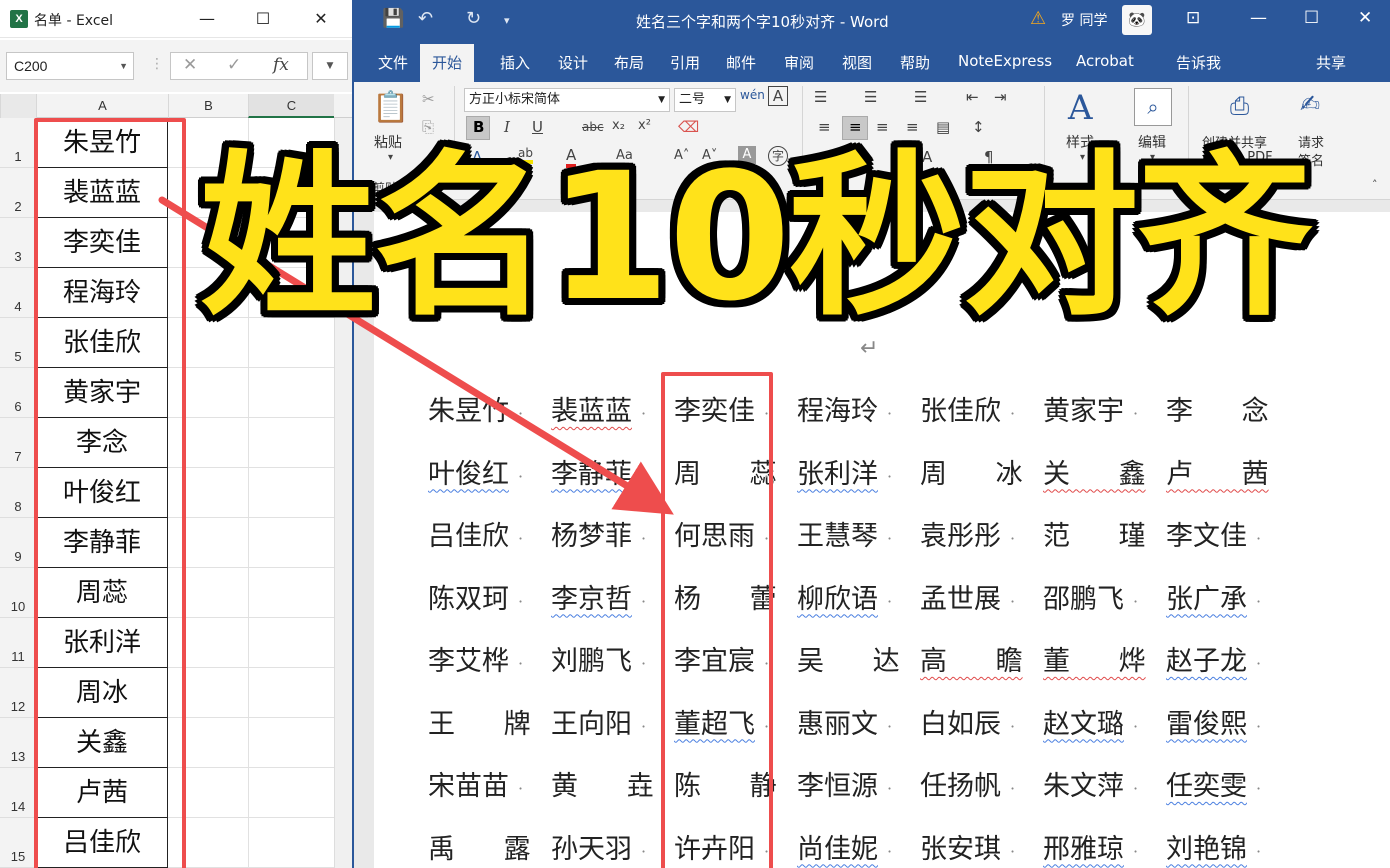 The width and height of the screenshot is (1390, 868). I want to click on name-cell: 张安琪 ·, so click(980, 849).